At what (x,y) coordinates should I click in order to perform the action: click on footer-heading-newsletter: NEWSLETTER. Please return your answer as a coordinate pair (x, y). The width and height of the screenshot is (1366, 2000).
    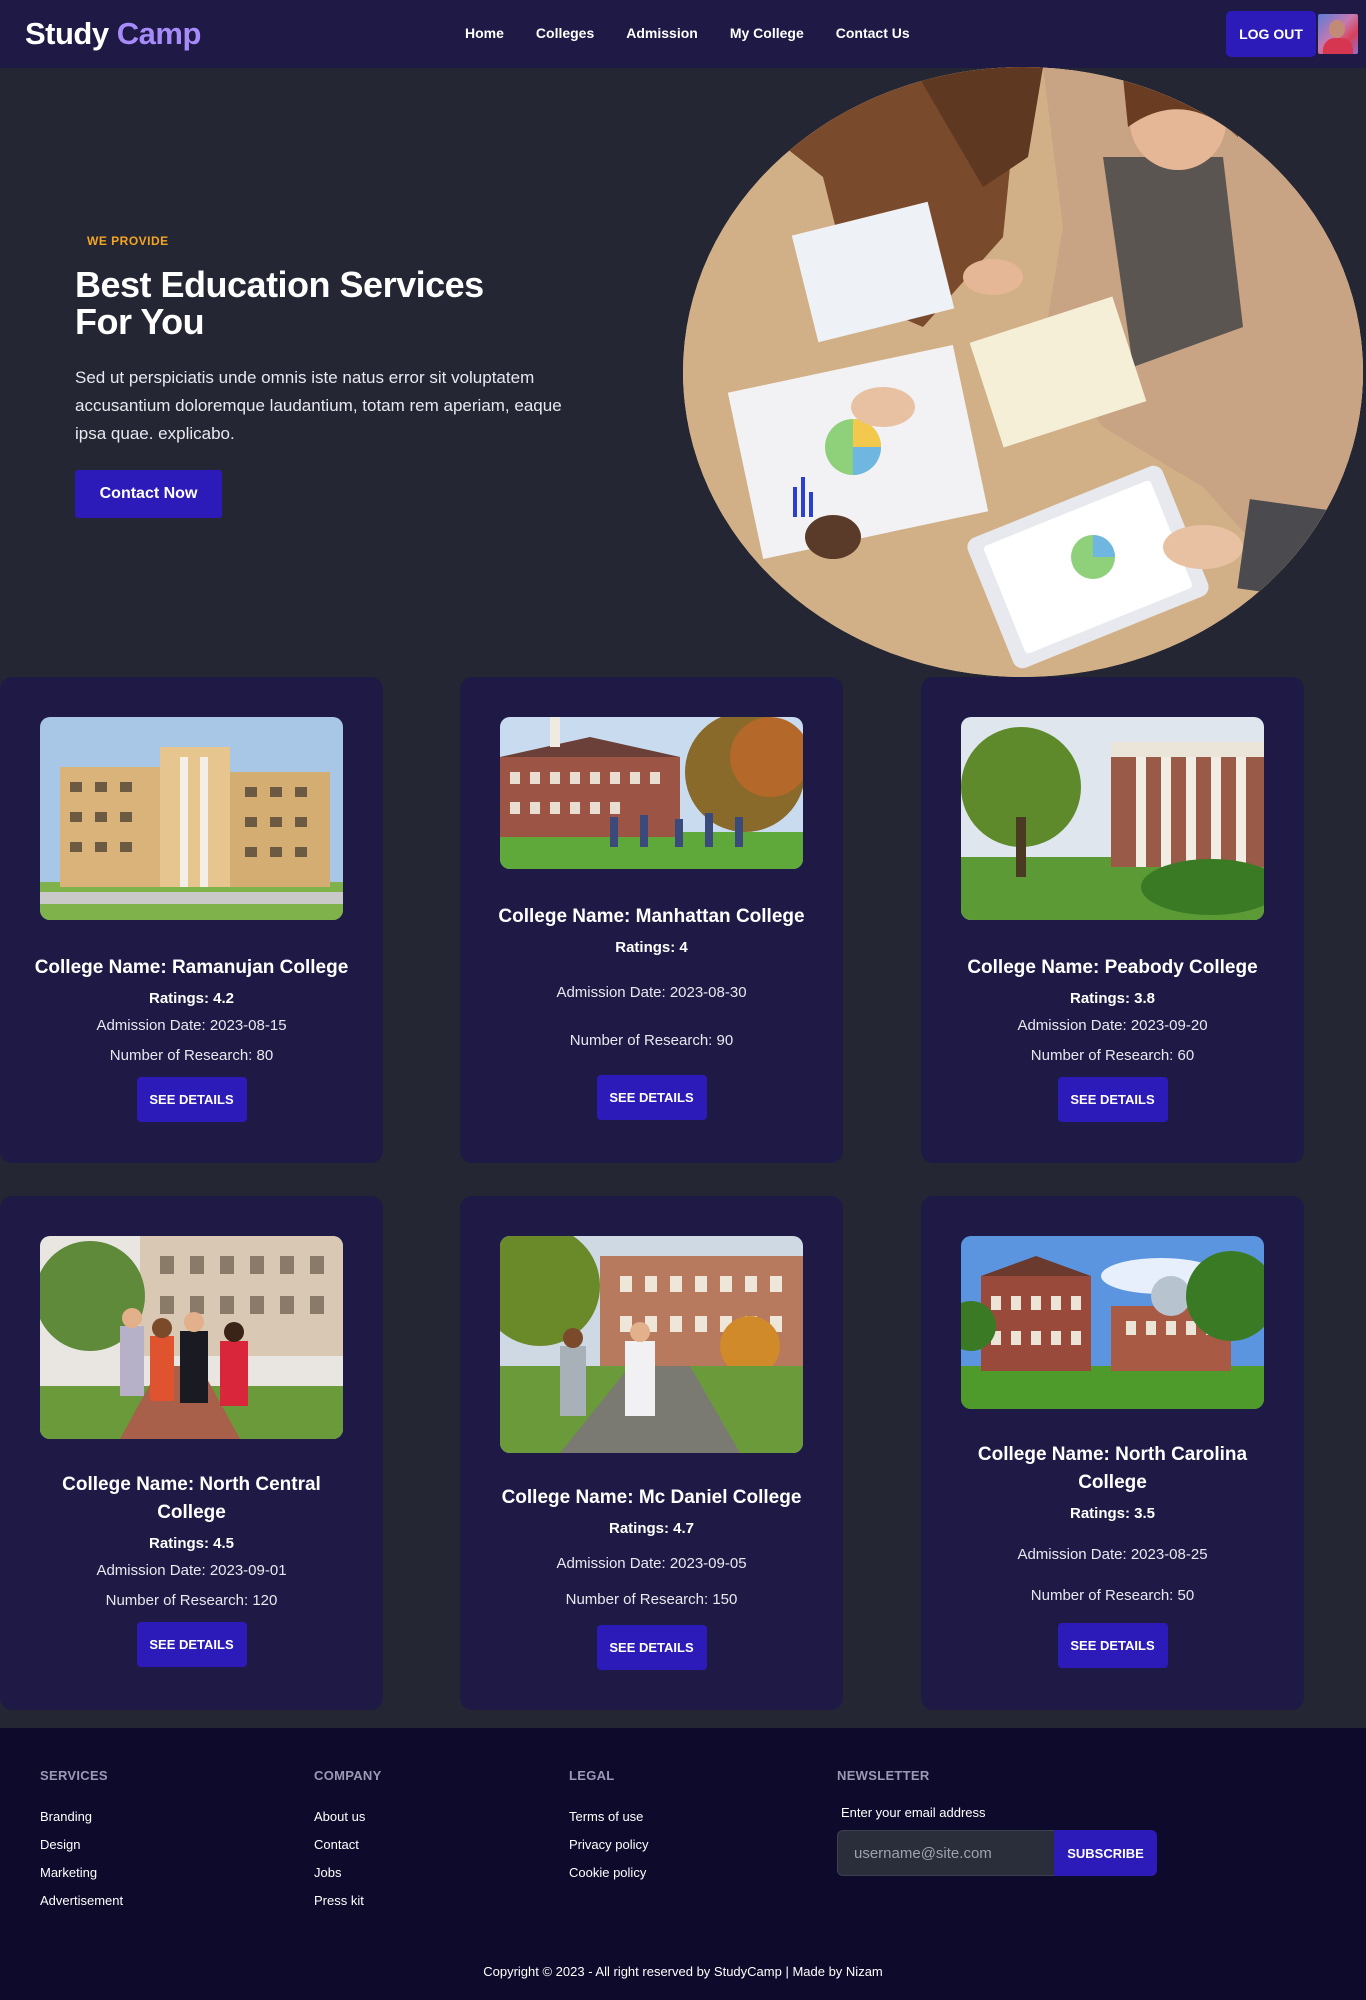
    Looking at the image, I should click on (883, 1775).